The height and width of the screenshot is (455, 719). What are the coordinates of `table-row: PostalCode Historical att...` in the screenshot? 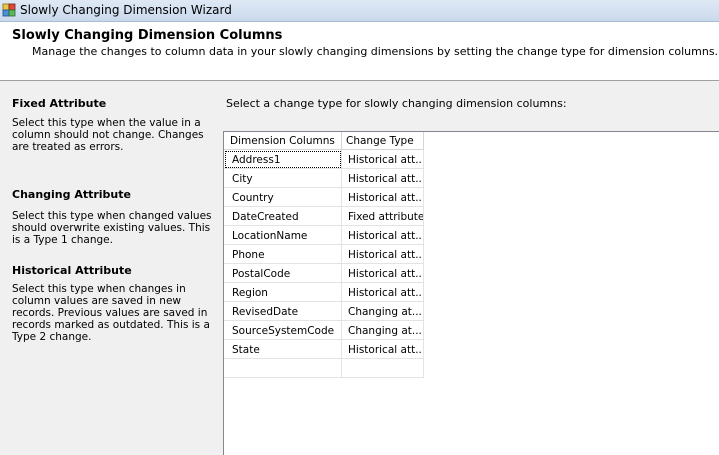 It's located at (324, 273).